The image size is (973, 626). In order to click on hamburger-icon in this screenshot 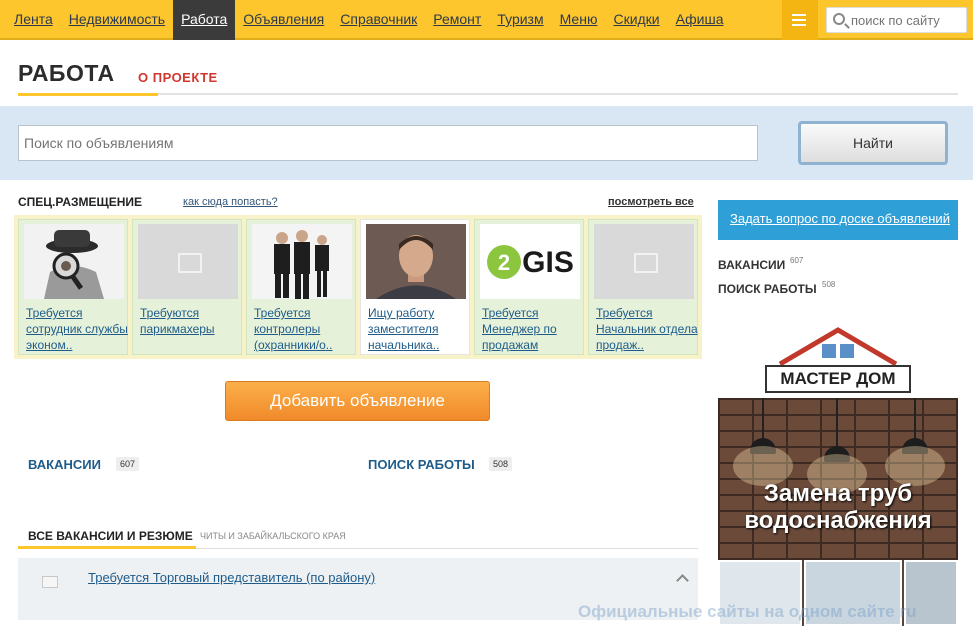, I will do `click(800, 20)`.